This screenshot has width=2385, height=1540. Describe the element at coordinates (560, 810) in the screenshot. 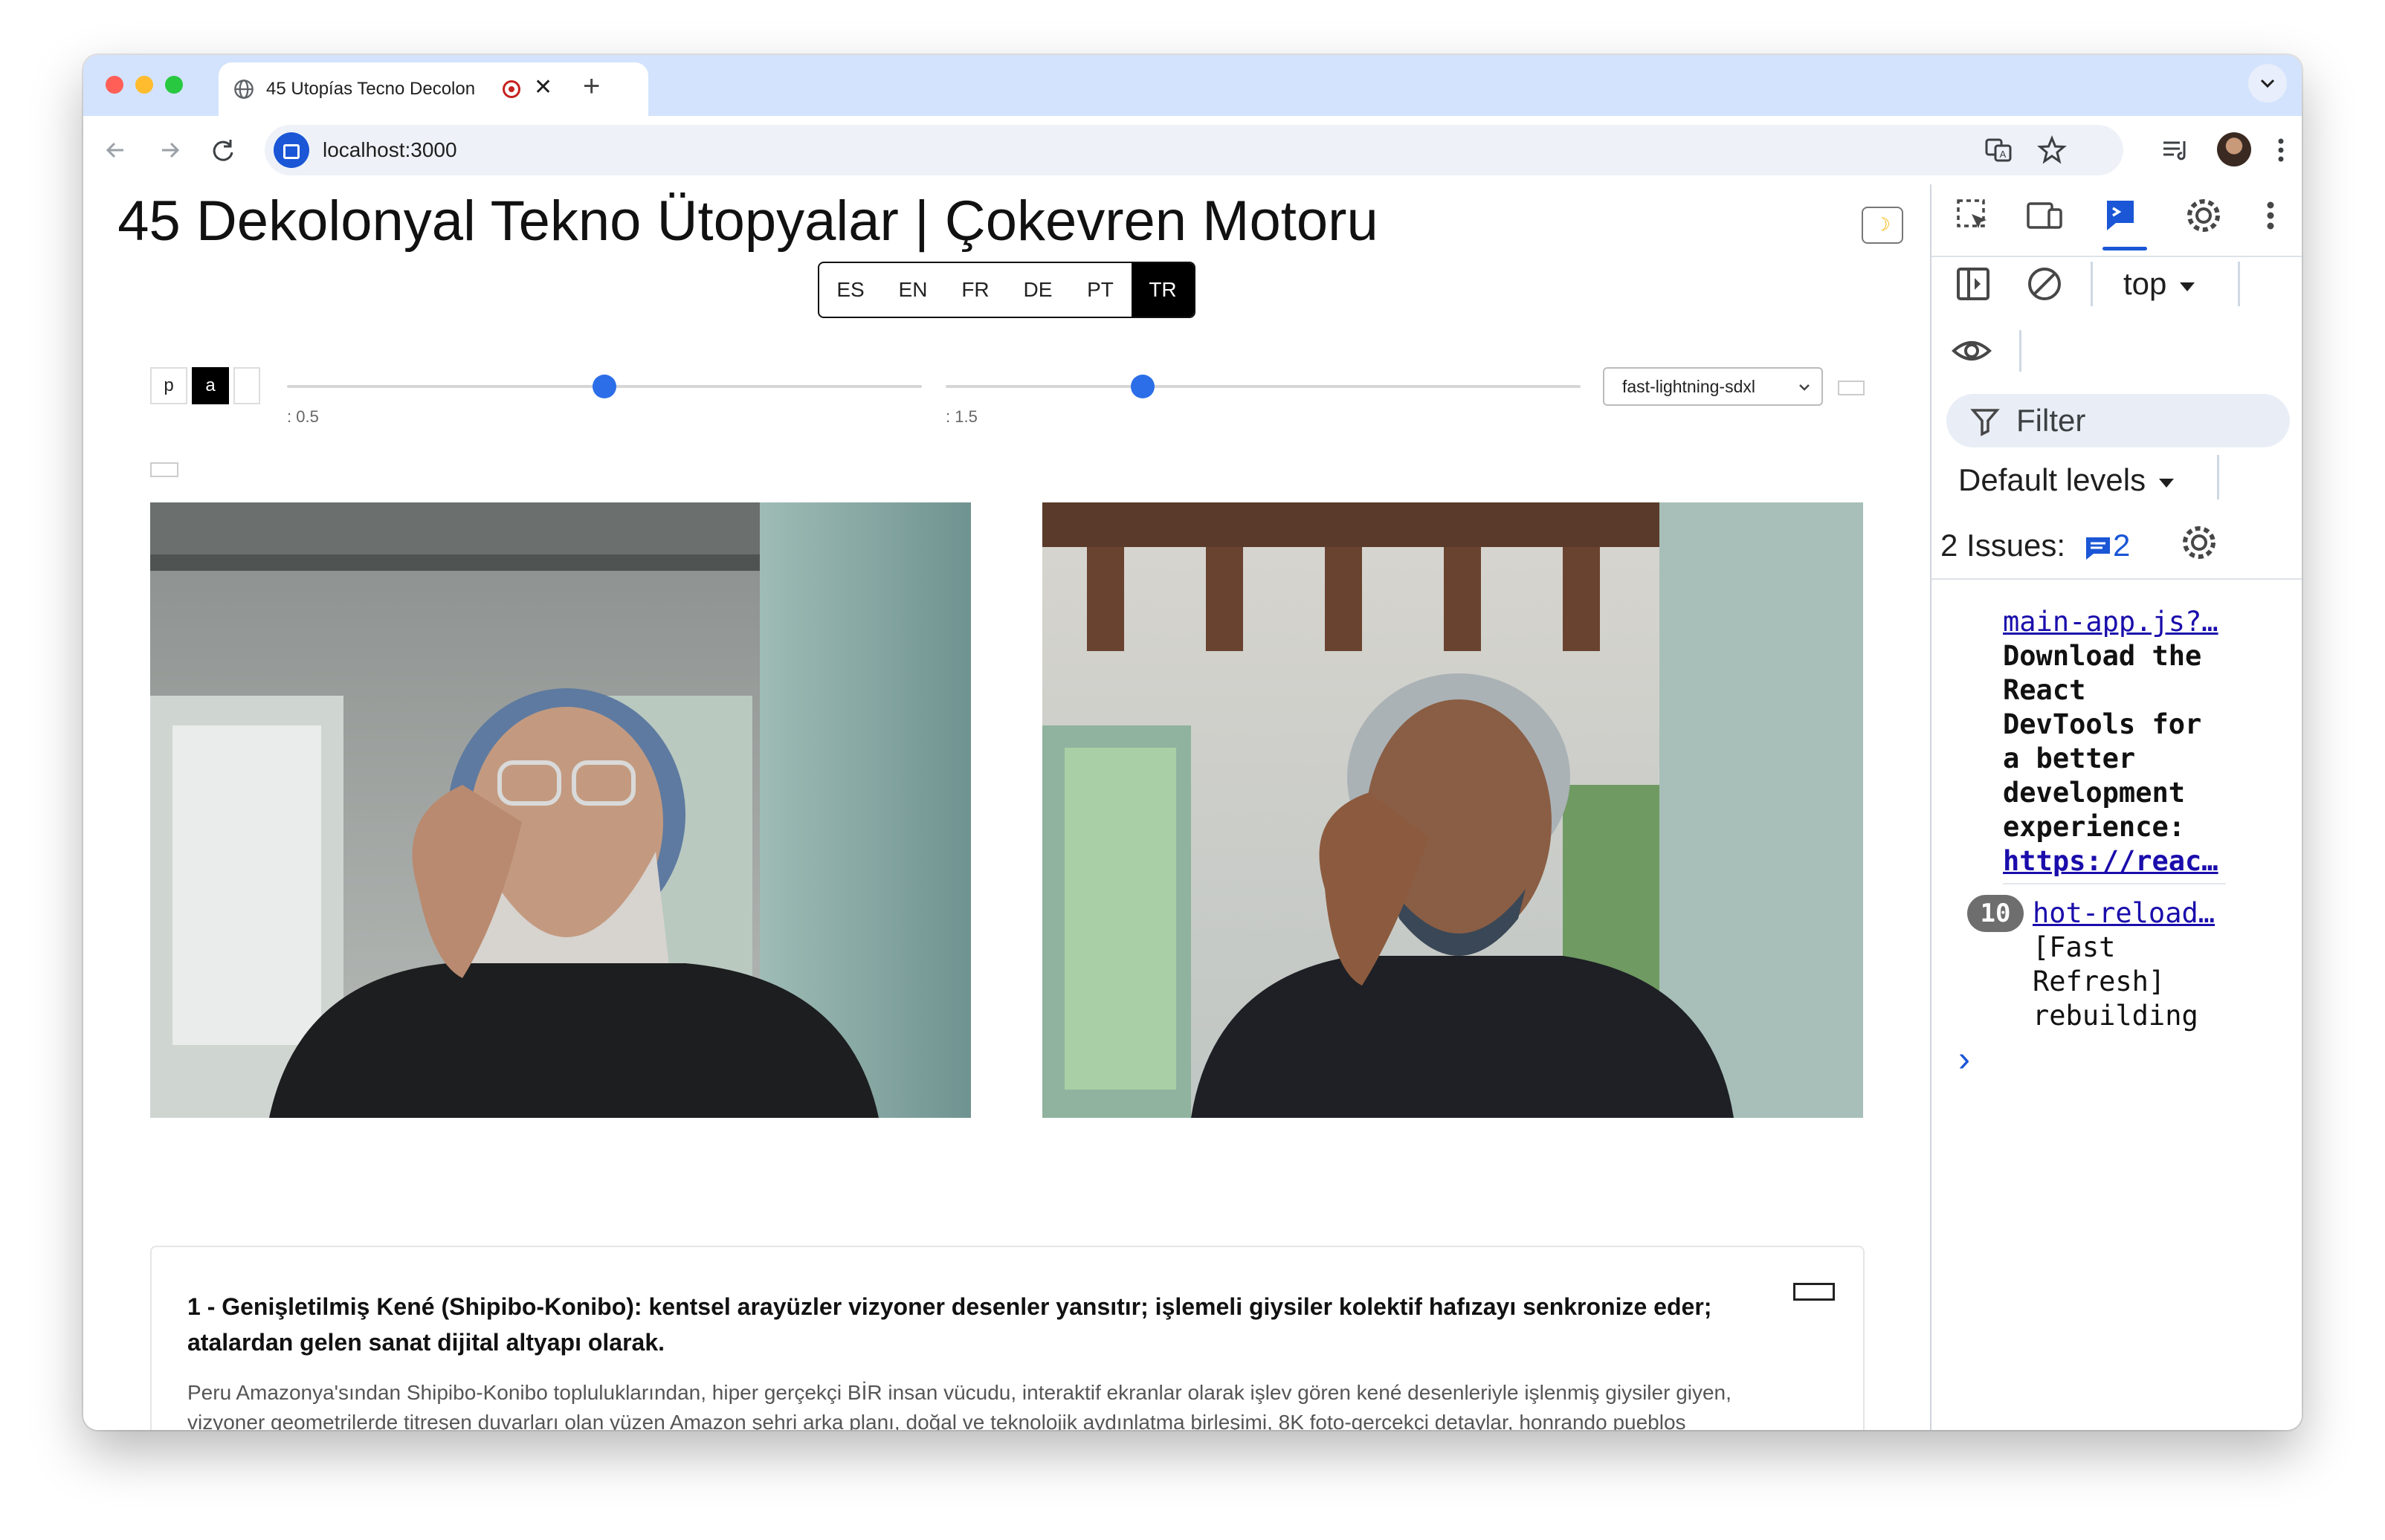

I see `camera-input-image` at that location.